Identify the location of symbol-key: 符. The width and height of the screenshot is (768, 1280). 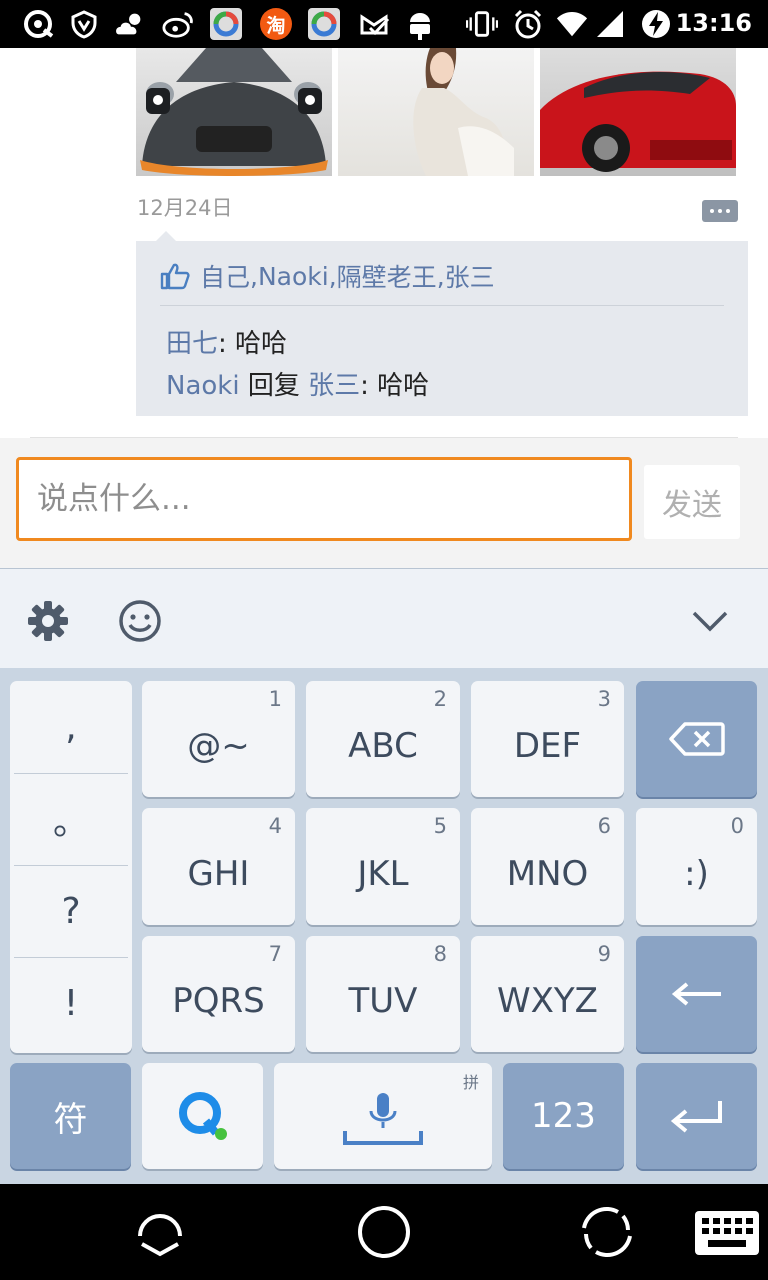
(70, 1116).